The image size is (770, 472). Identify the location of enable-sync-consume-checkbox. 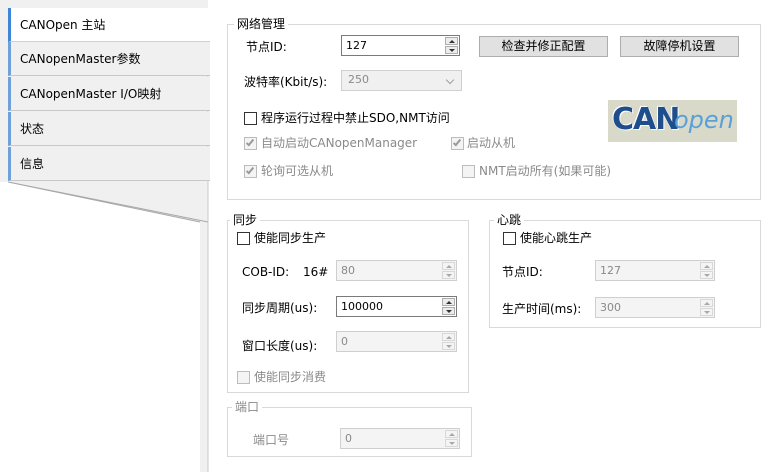
(243, 377).